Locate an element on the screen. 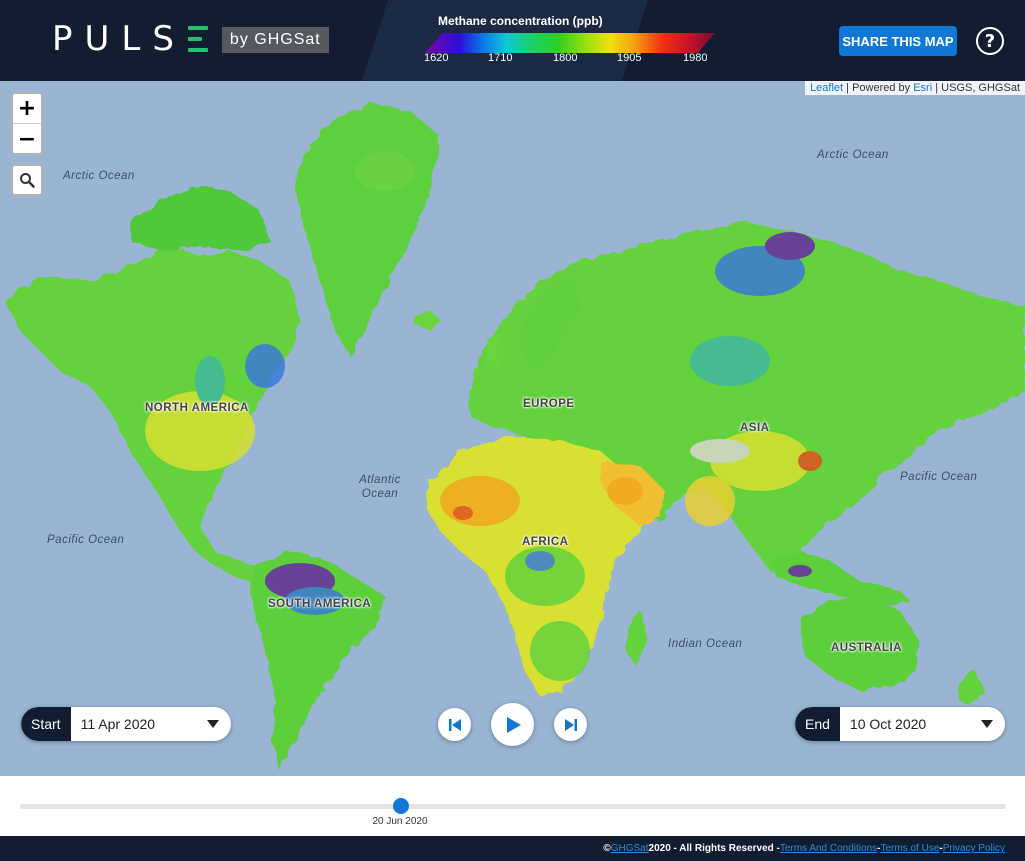  play-button is located at coordinates (512, 724).